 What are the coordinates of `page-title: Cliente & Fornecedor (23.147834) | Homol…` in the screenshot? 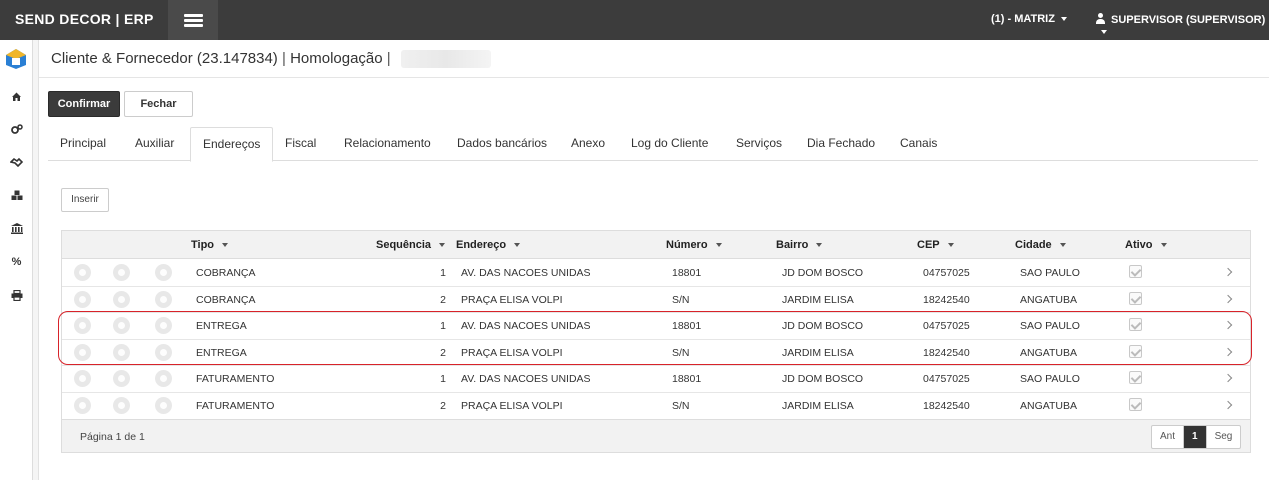 It's located at (271, 59).